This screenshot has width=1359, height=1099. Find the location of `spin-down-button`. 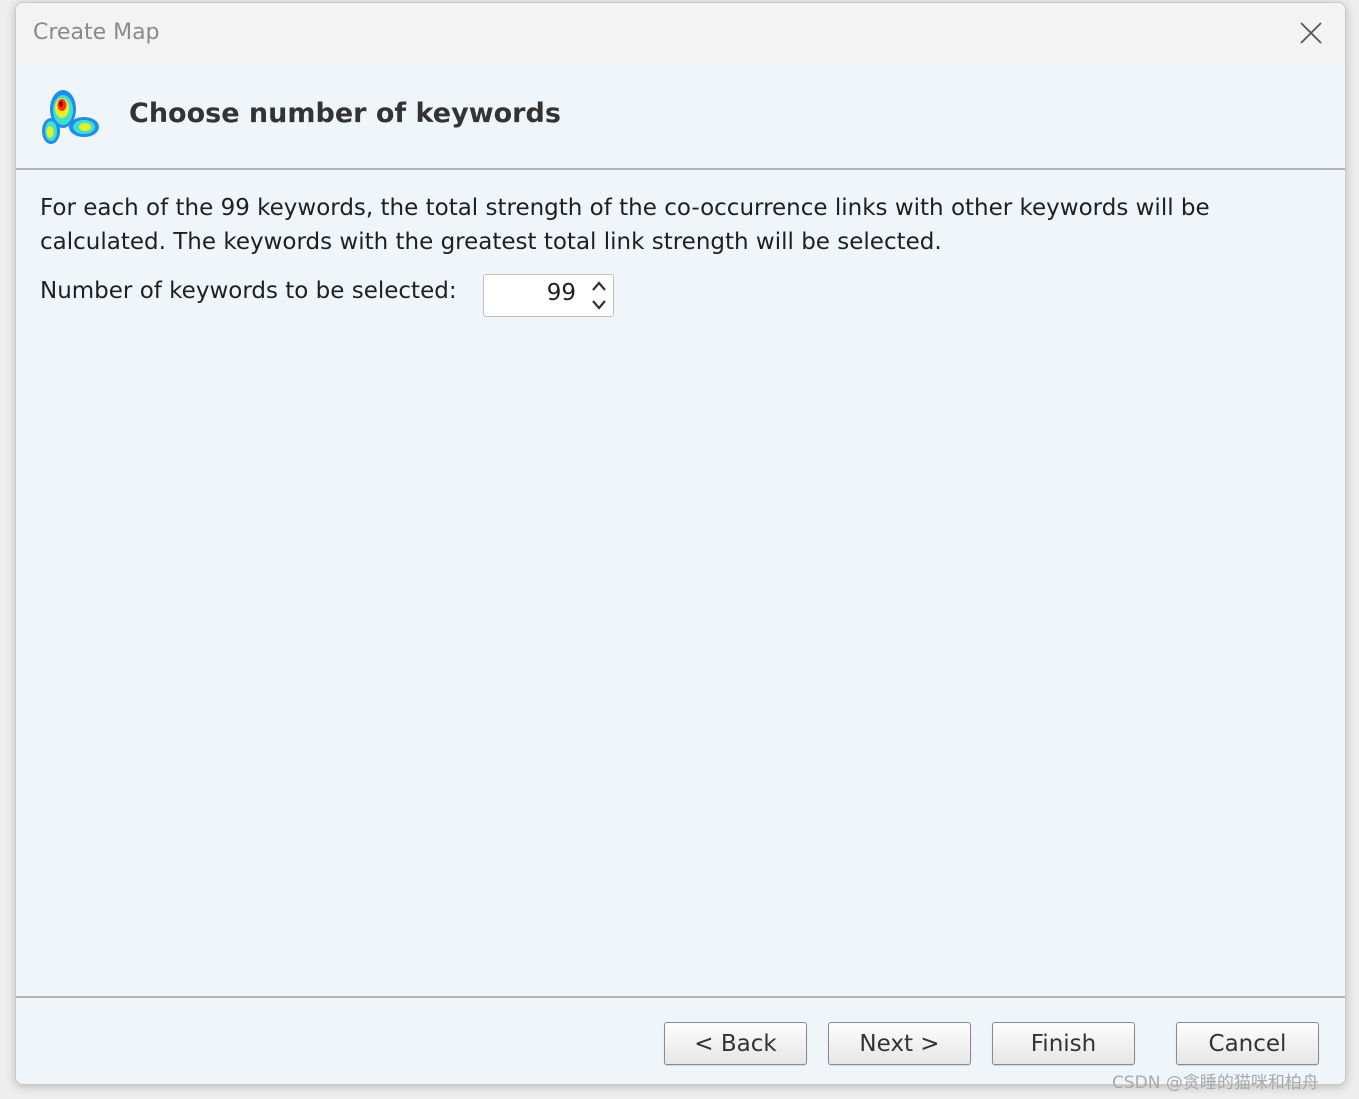

spin-down-button is located at coordinates (599, 305).